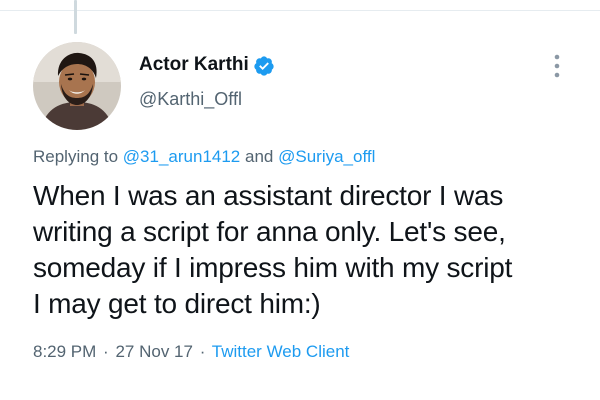 The height and width of the screenshot is (400, 600). What do you see at coordinates (281, 351) in the screenshot?
I see `tweet-source-link: Twitter Web Client` at bounding box center [281, 351].